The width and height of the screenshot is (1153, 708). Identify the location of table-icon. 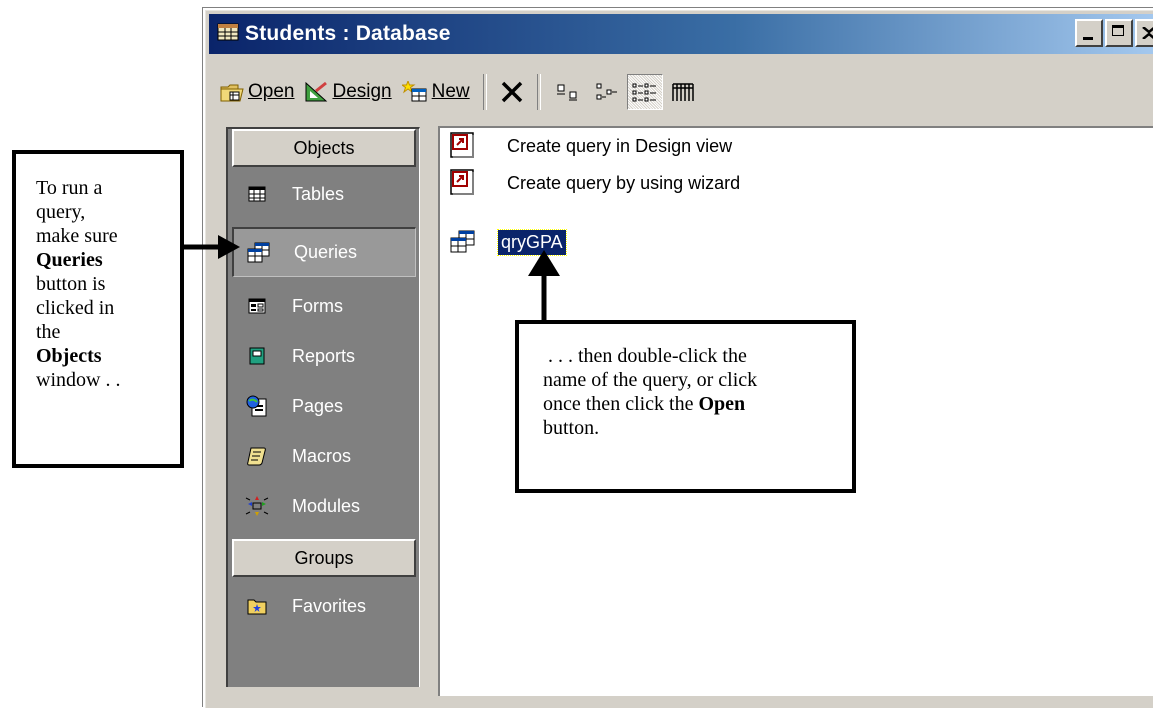
(257, 194).